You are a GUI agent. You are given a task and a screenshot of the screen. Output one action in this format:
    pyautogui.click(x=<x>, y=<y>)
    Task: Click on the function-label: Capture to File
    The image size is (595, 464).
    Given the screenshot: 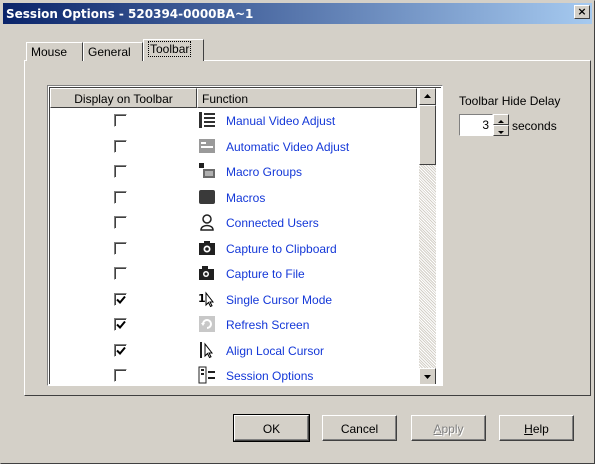 What is the action you would take?
    pyautogui.click(x=265, y=274)
    